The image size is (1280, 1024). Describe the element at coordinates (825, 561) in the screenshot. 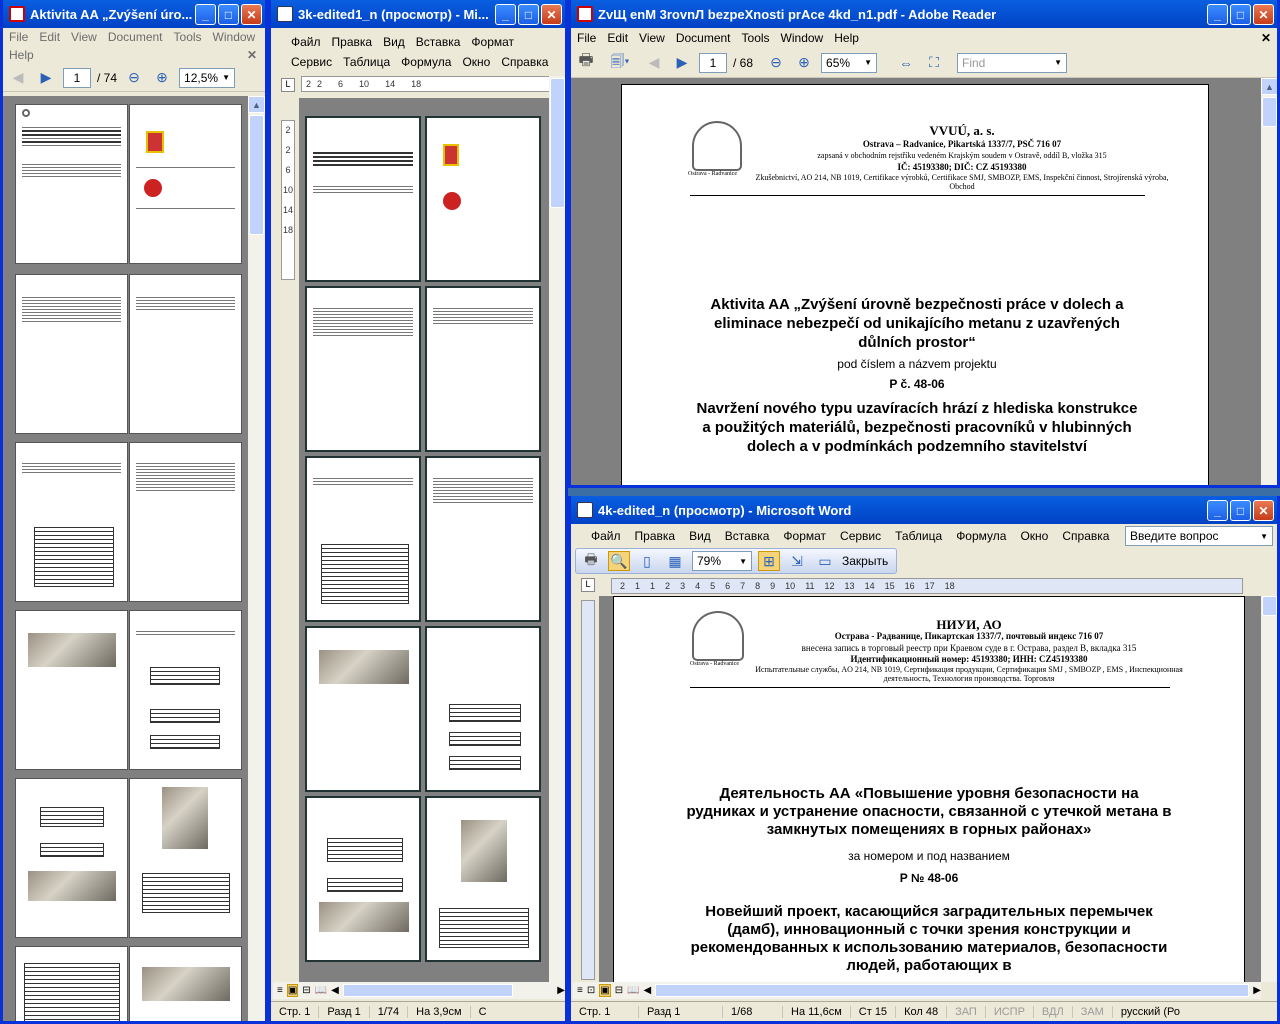

I see `full-screen-icon: ▭` at that location.